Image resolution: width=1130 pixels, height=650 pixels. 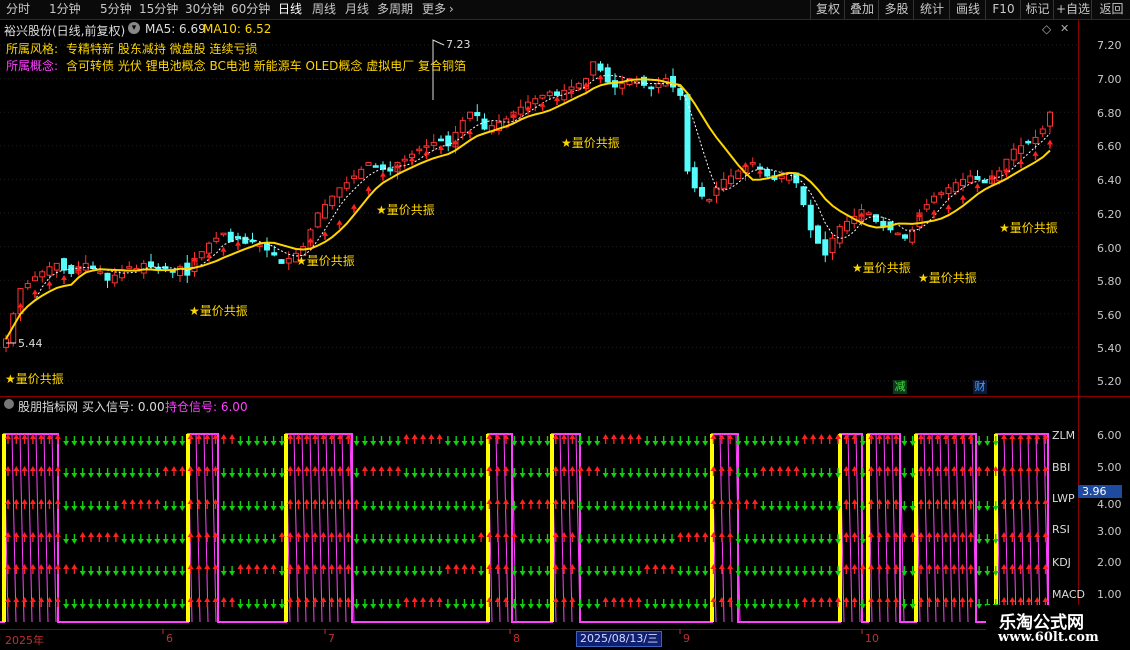 I want to click on reduce-holding-marker: 减, so click(x=900, y=387).